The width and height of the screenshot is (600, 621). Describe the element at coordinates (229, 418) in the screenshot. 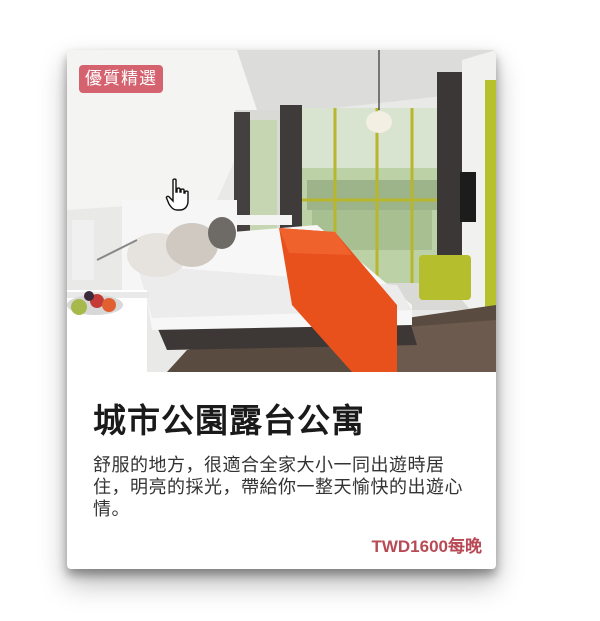

I see `listing-title: 城市公園露台公寓` at that location.